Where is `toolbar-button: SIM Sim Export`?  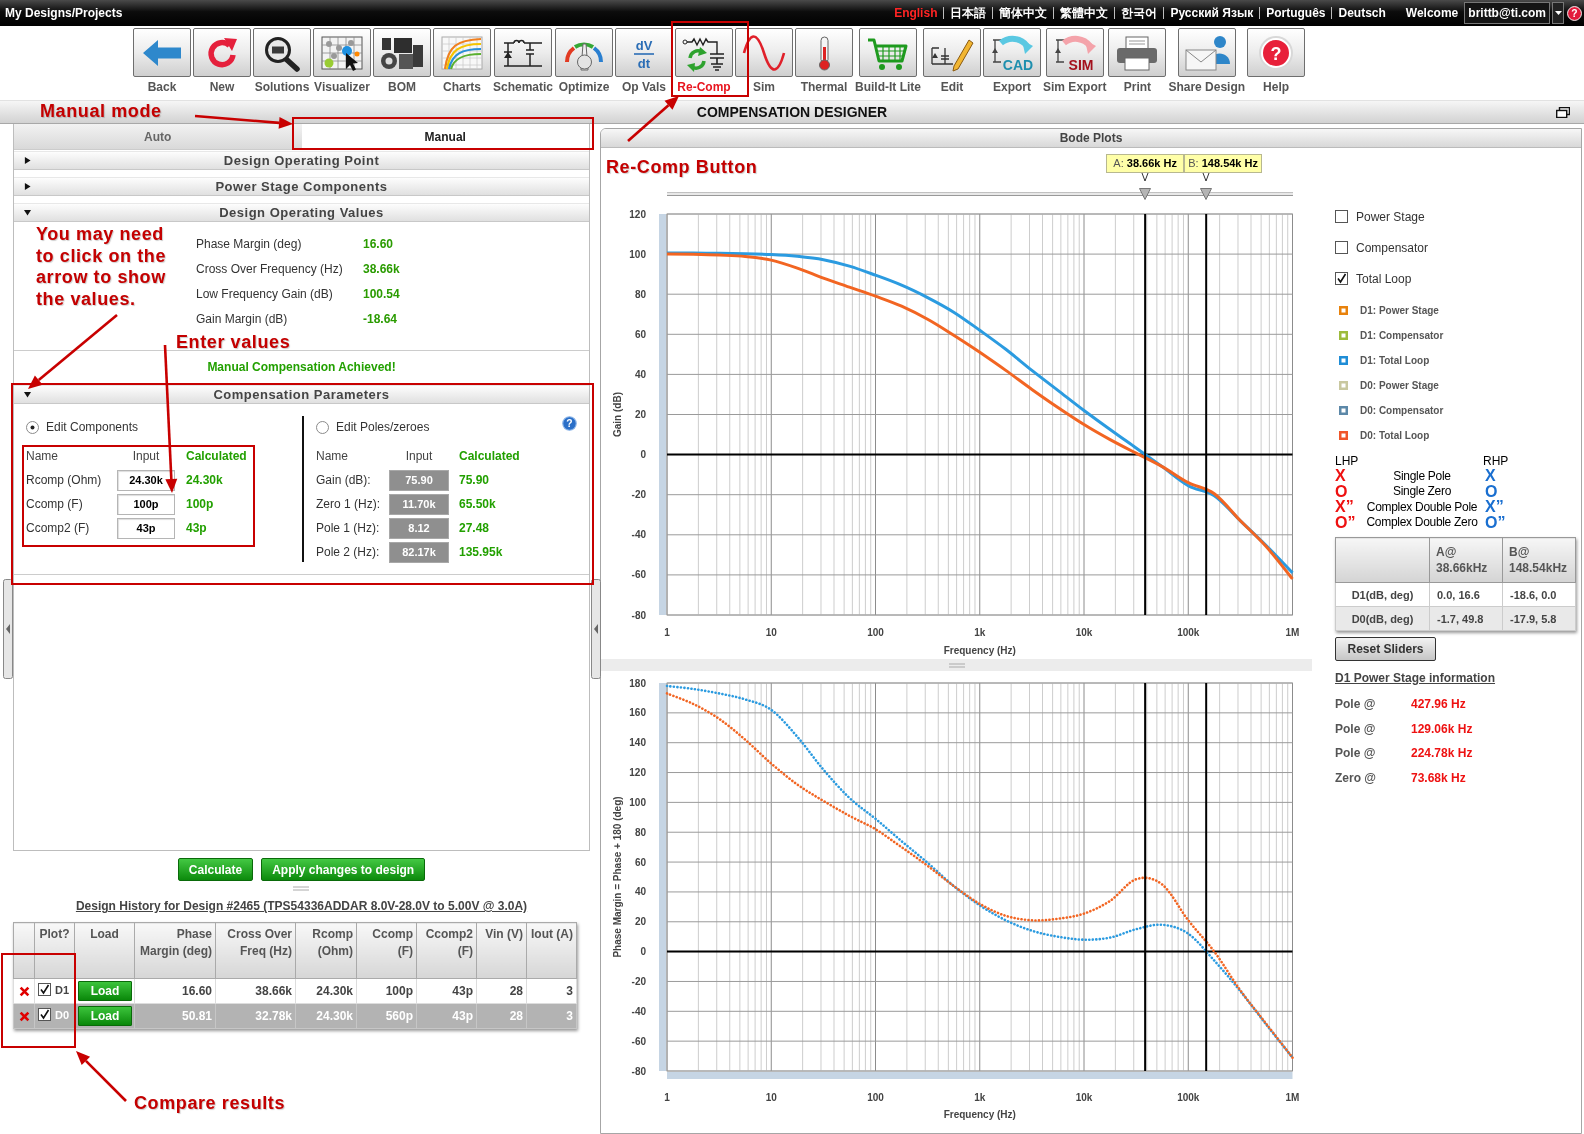
toolbar-button: SIM Sim Export is located at coordinates (1075, 61).